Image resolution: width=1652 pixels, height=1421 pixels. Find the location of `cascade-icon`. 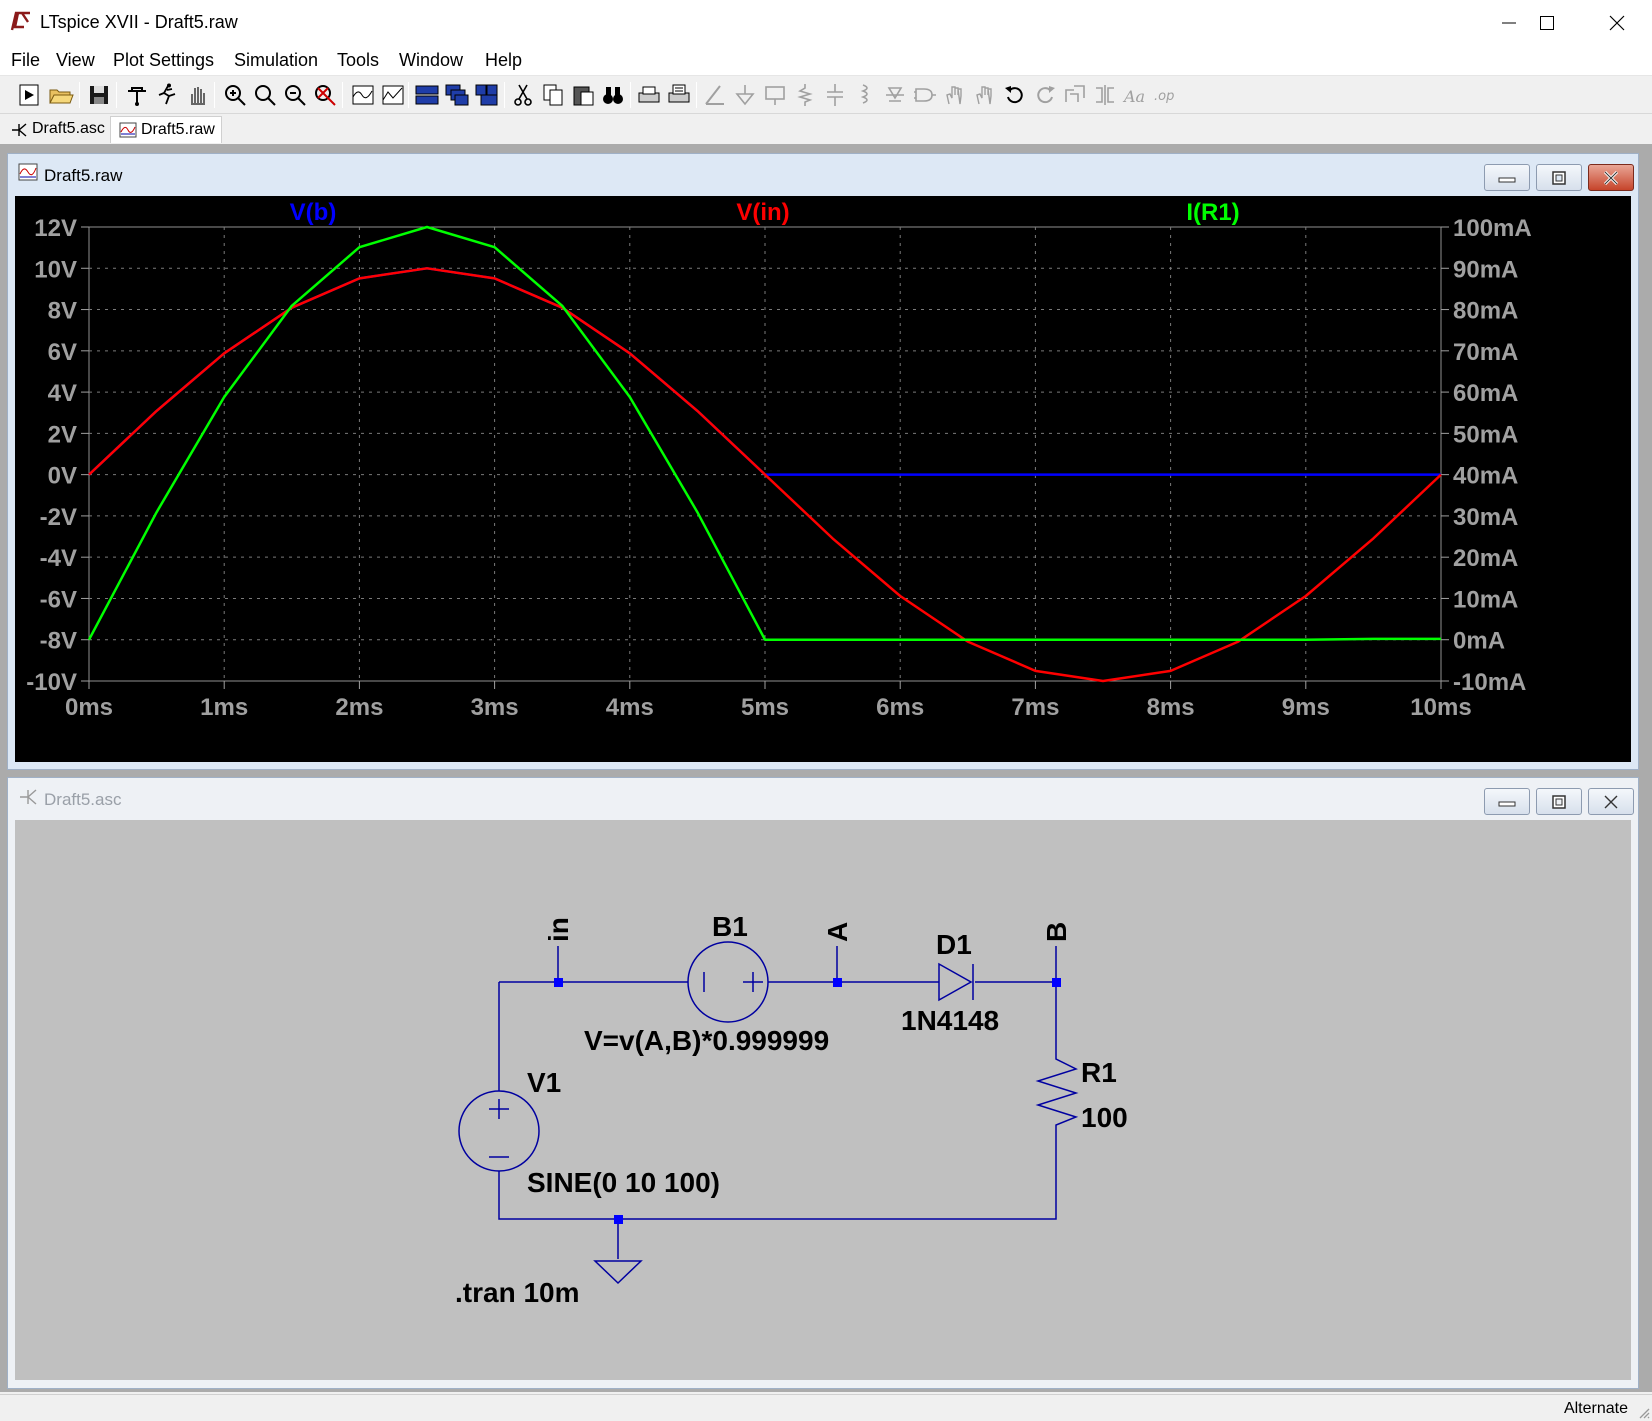

cascade-icon is located at coordinates (457, 95).